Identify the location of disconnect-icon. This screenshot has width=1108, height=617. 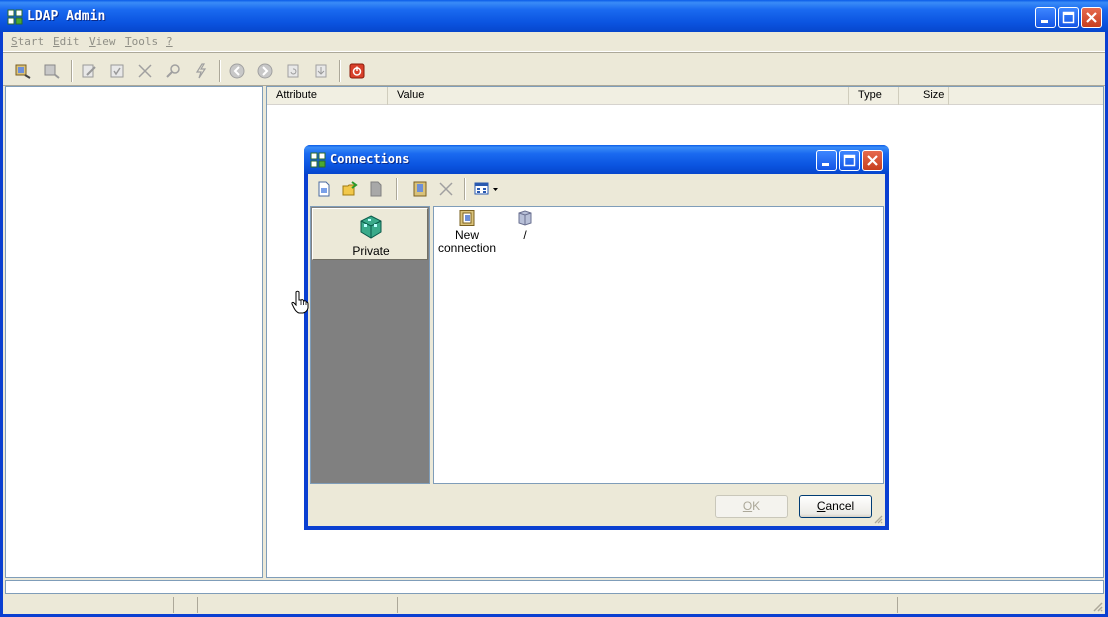
(52, 71).